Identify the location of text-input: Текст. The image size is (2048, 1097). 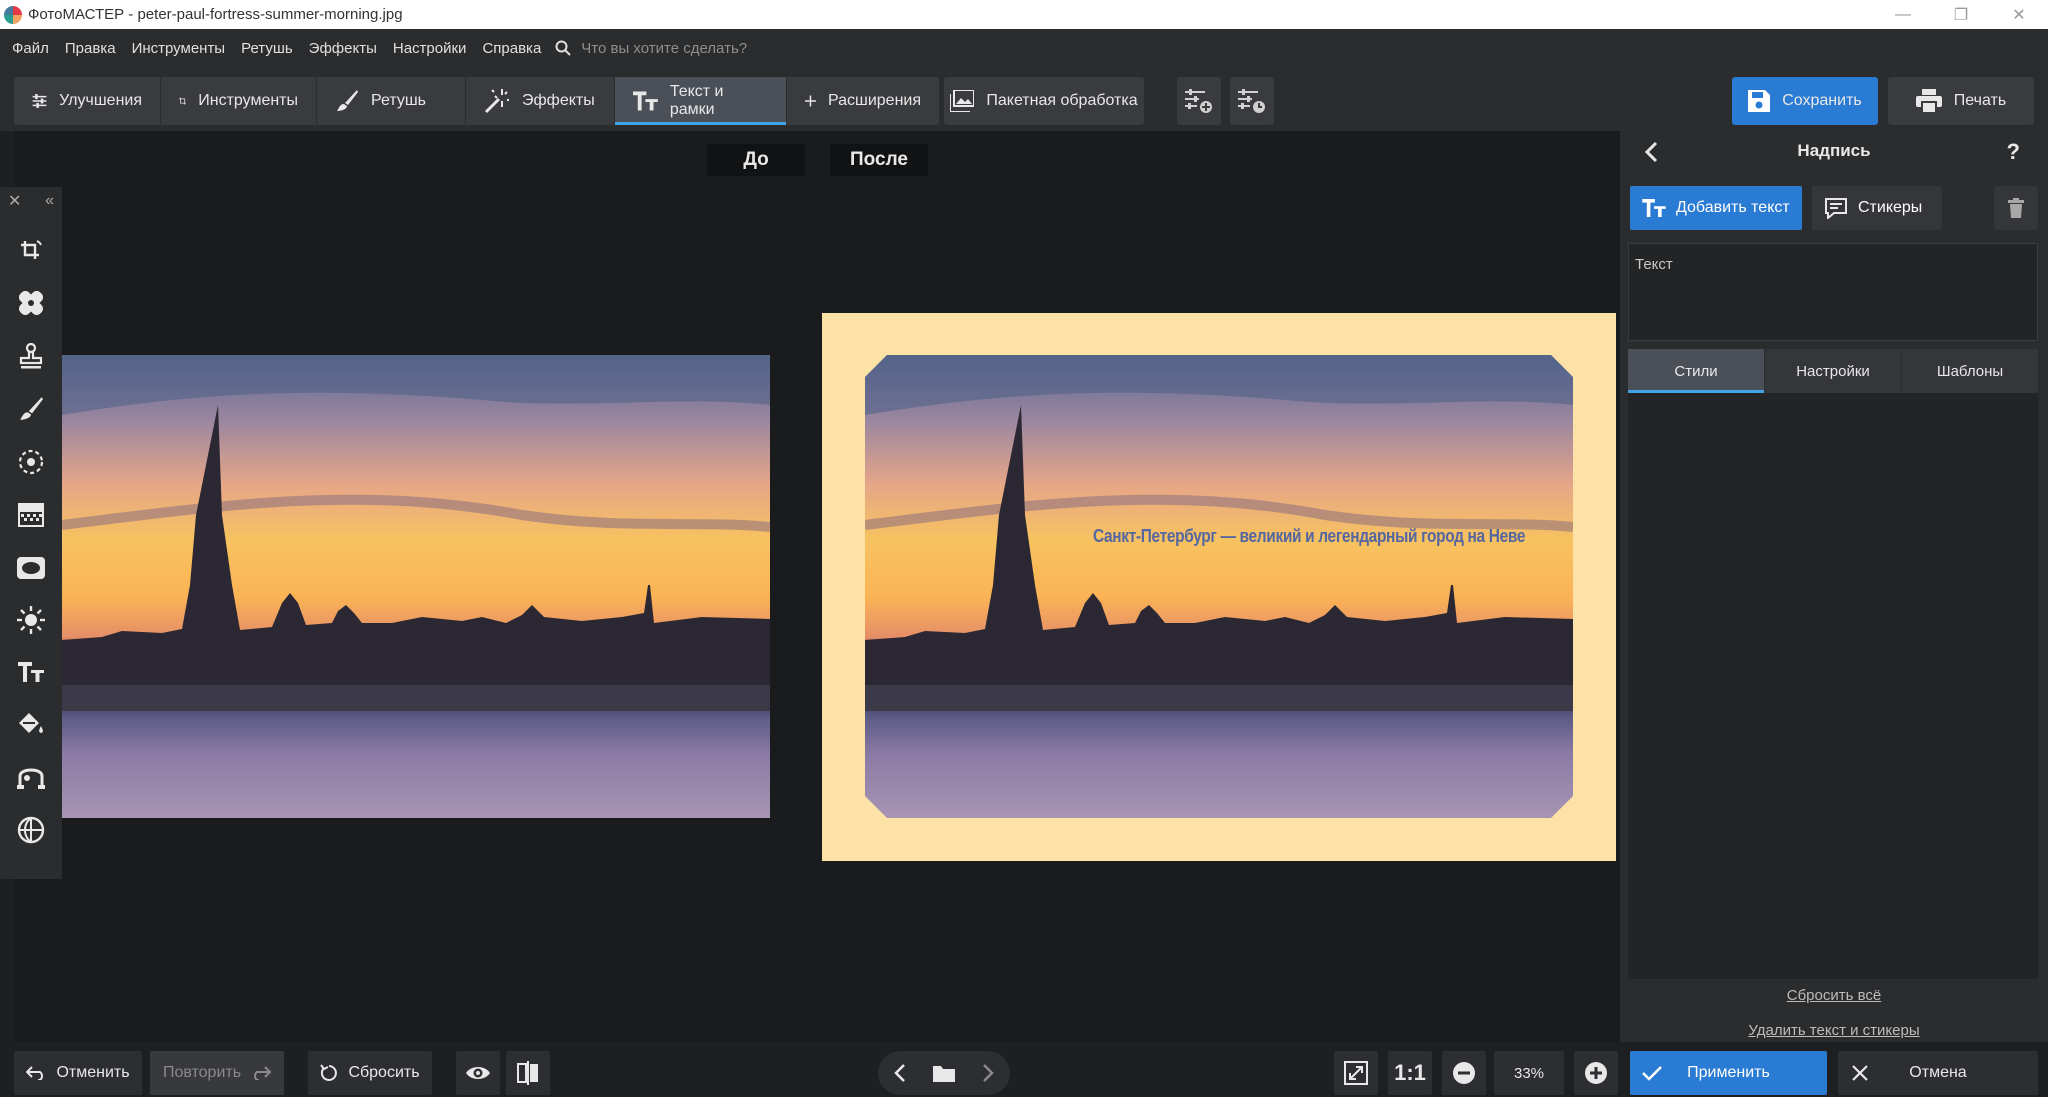
(1833, 292).